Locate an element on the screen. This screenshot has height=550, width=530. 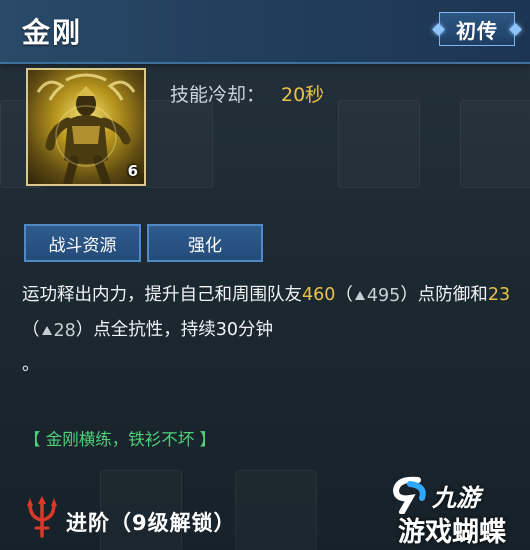
skill-title: 金刚 is located at coordinates (52, 32).